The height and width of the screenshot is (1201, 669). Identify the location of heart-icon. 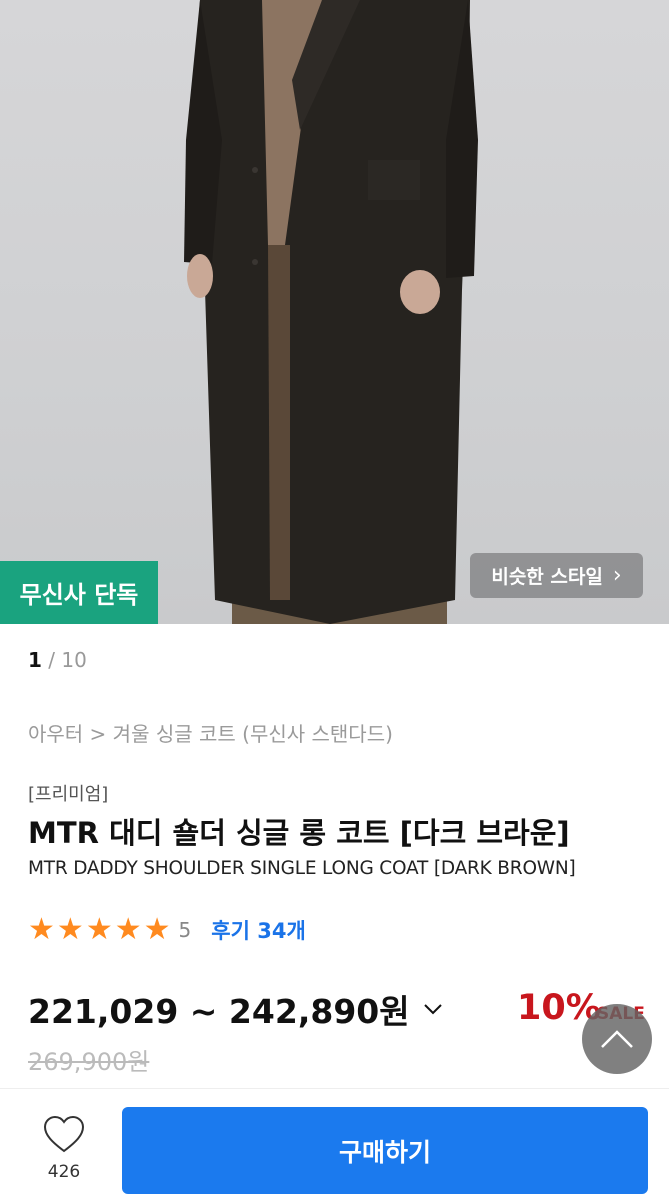
(64, 1134).